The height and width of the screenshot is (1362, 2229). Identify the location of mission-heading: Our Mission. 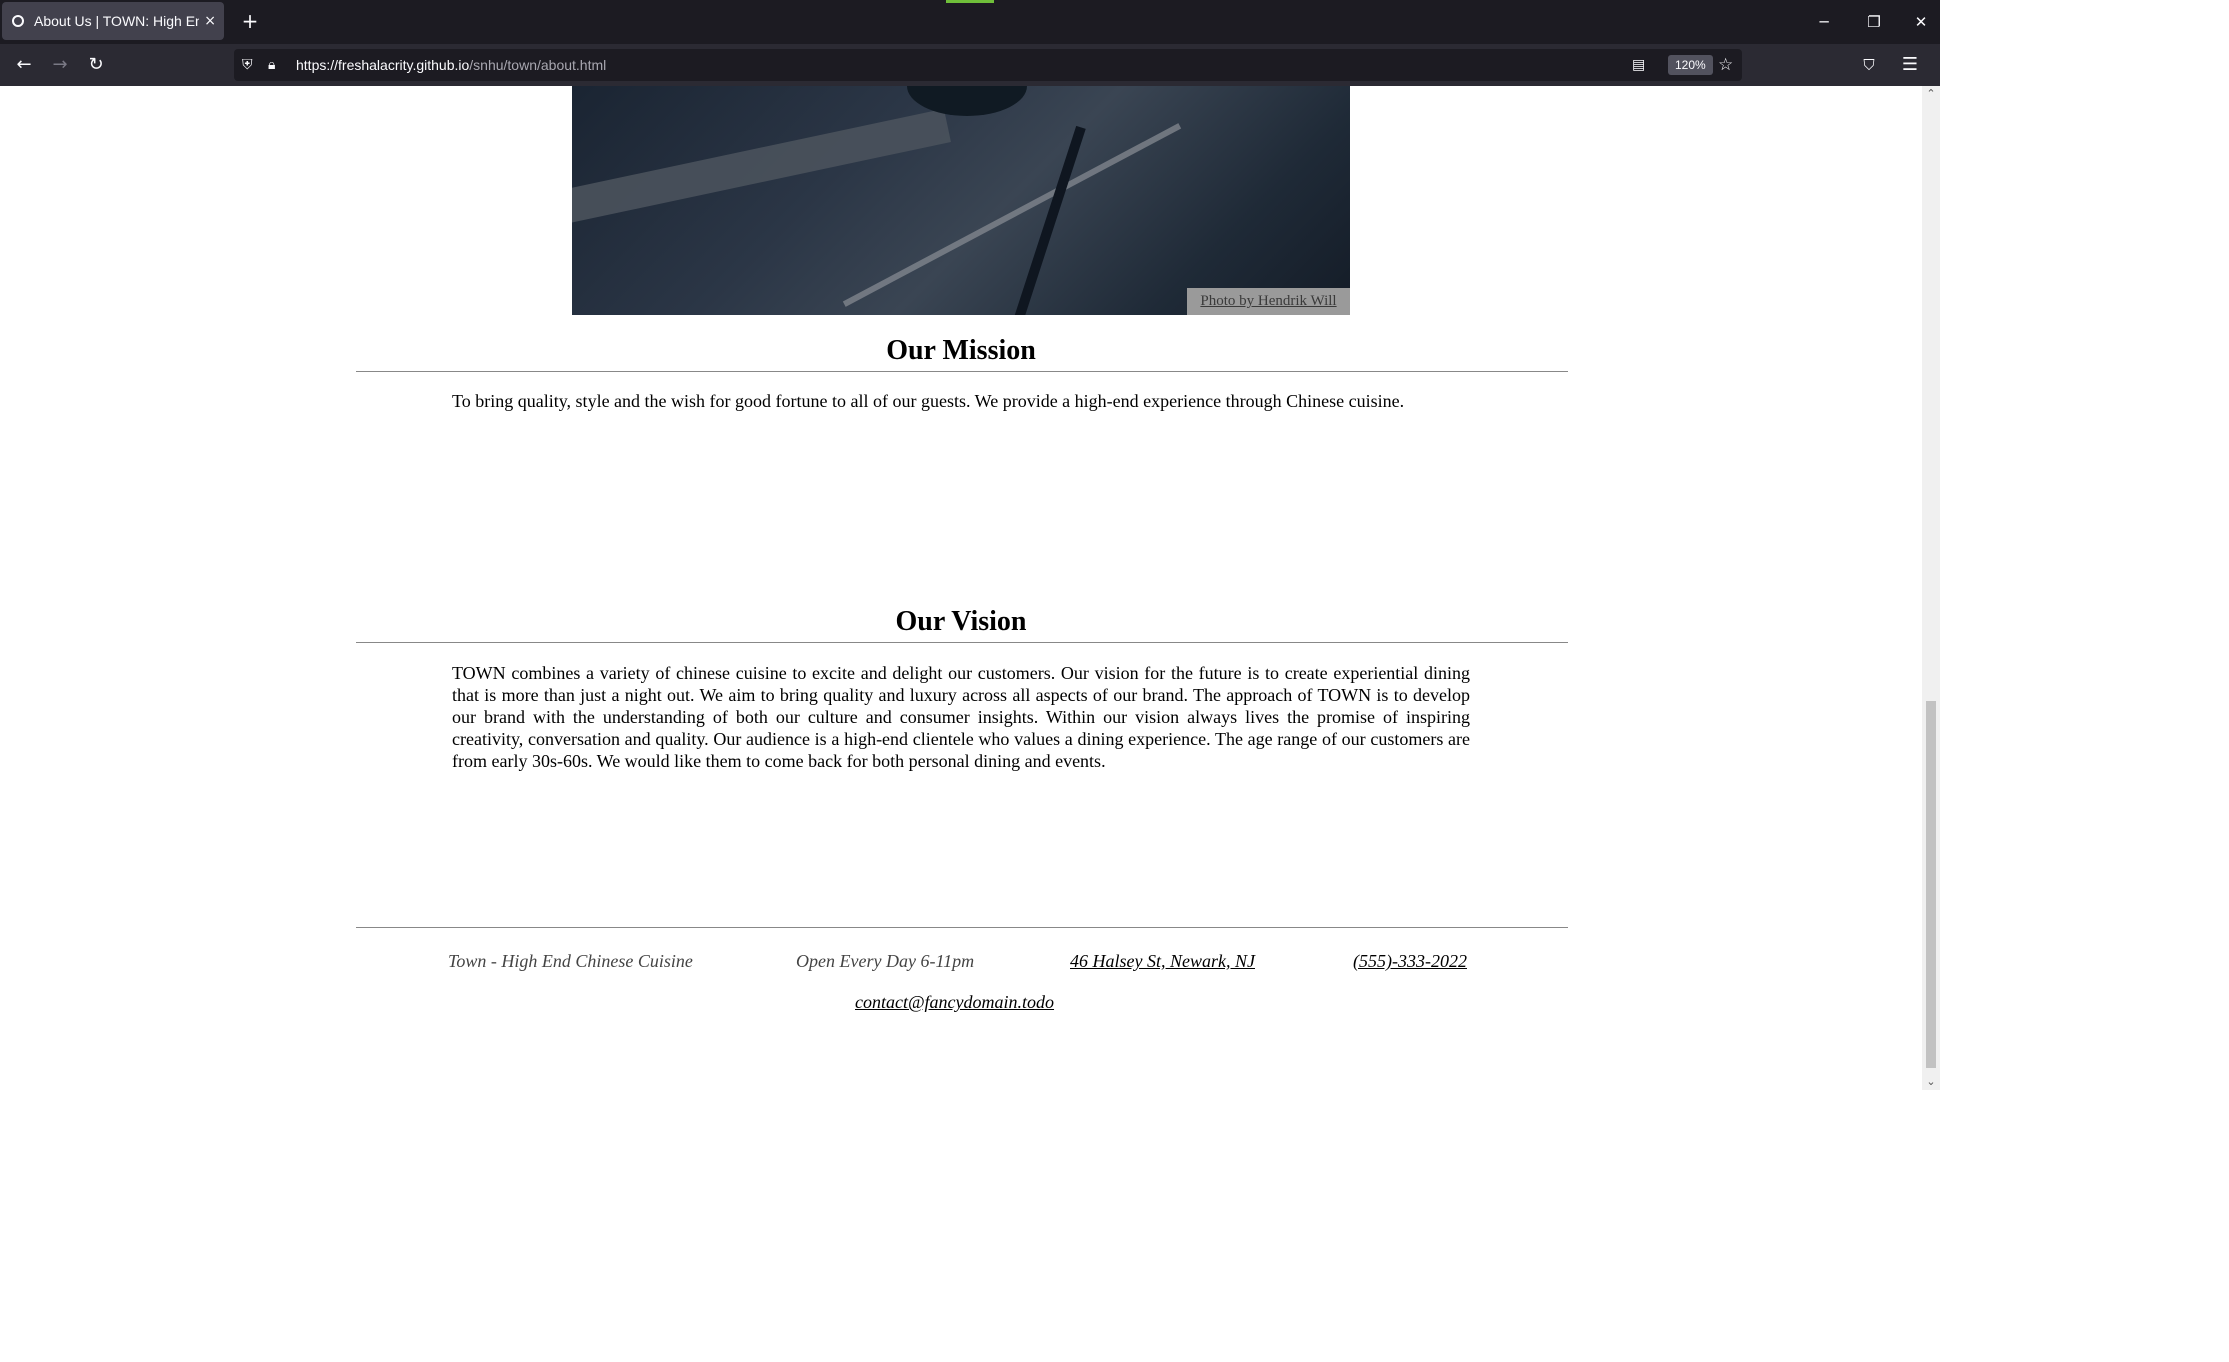
(961, 350).